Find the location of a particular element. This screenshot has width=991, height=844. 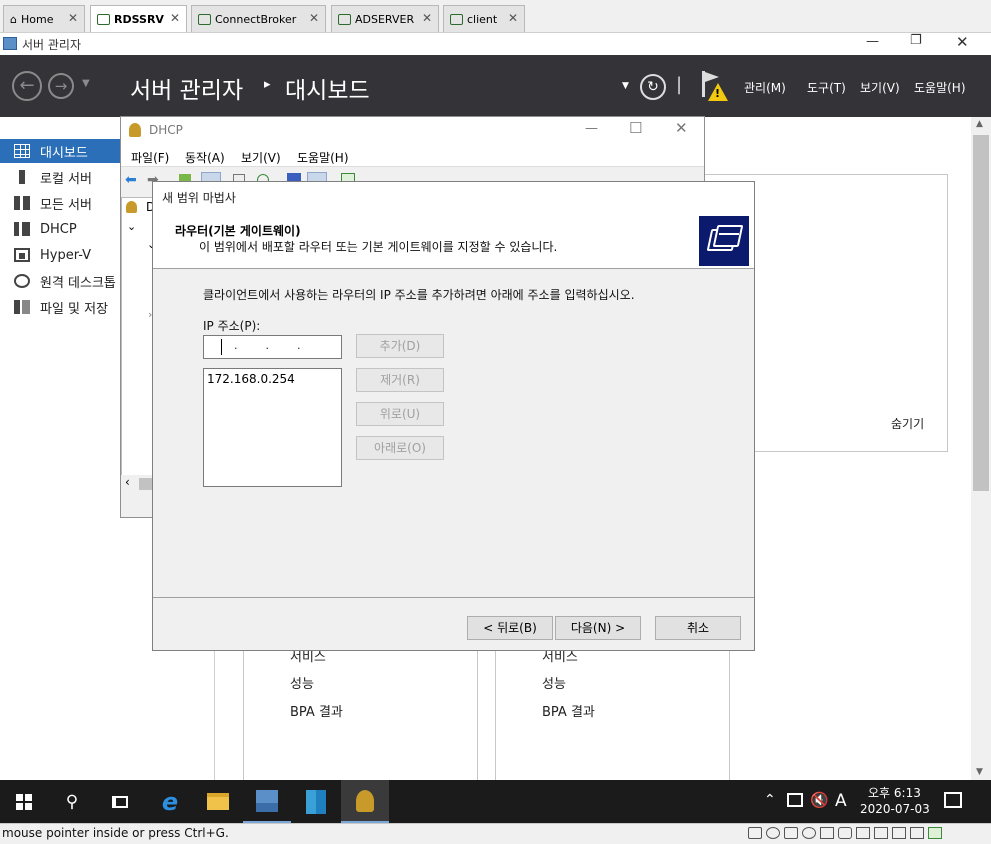

sidebar-item-remote-desktop: 원격 데스크톱 is located at coordinates (61, 281).